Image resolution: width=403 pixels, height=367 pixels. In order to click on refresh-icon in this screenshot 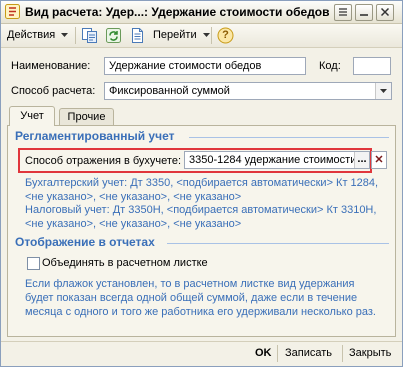, I will do `click(113, 35)`.